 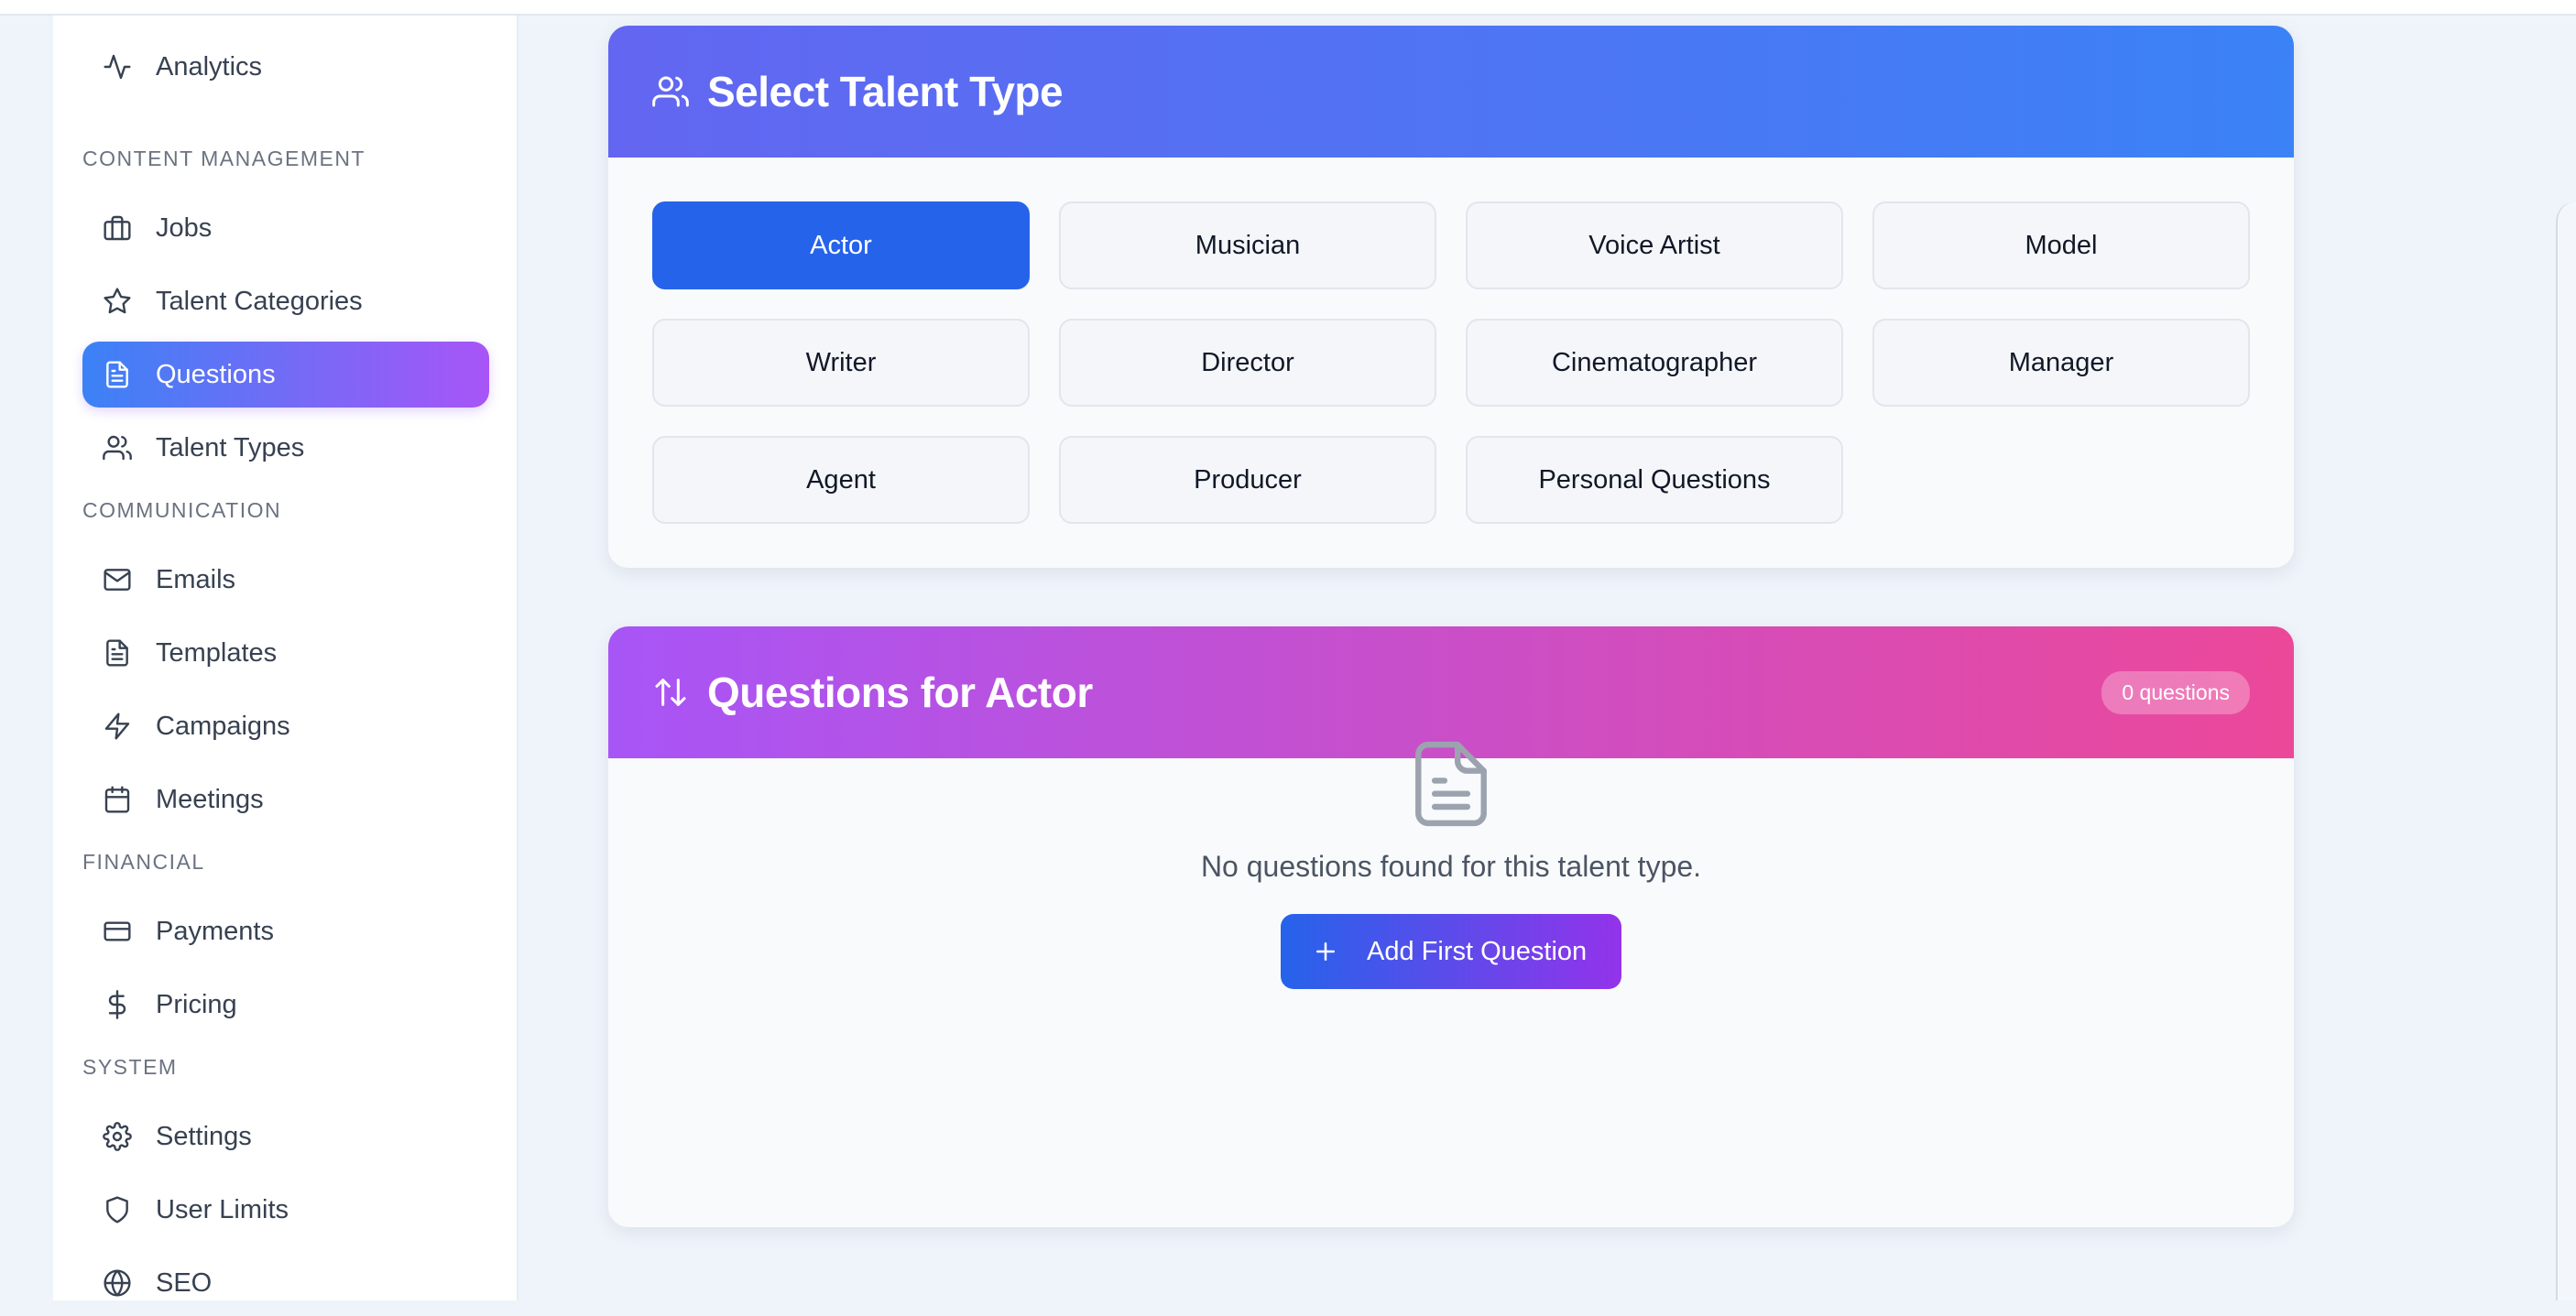 I want to click on sidebar-item-analytics: Analytics, so click(x=286, y=67).